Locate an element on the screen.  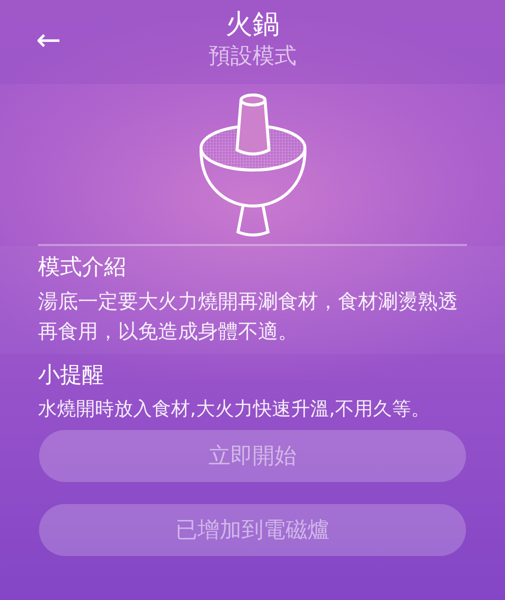
section-heading: 小提醒 is located at coordinates (71, 376).